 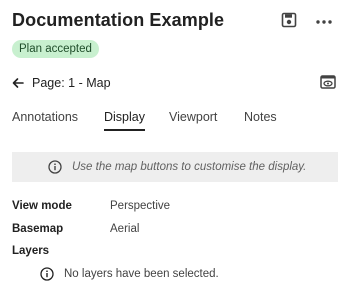 I want to click on page-title: Documentation Example, so click(x=118, y=20).